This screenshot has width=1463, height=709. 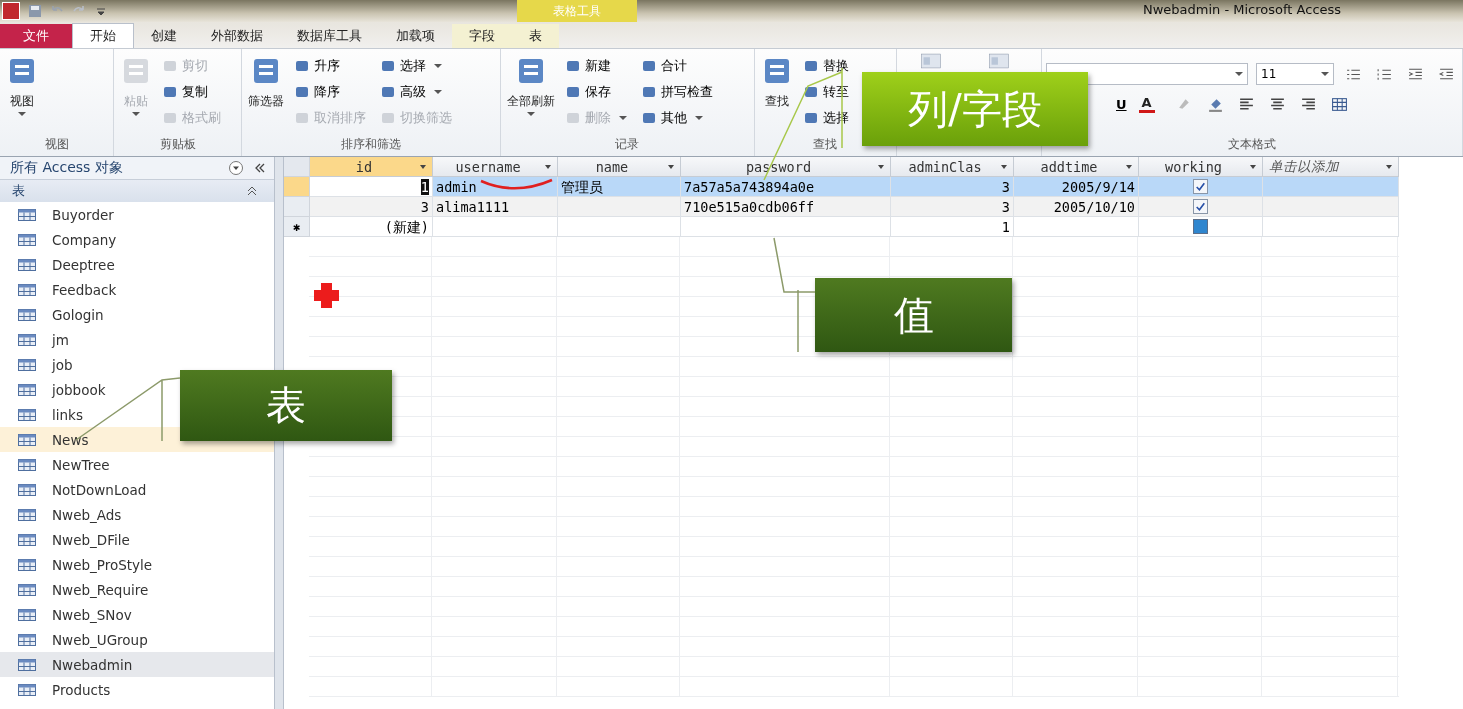 I want to click on ribbon-button: 全部刷新, so click(x=530, y=85).